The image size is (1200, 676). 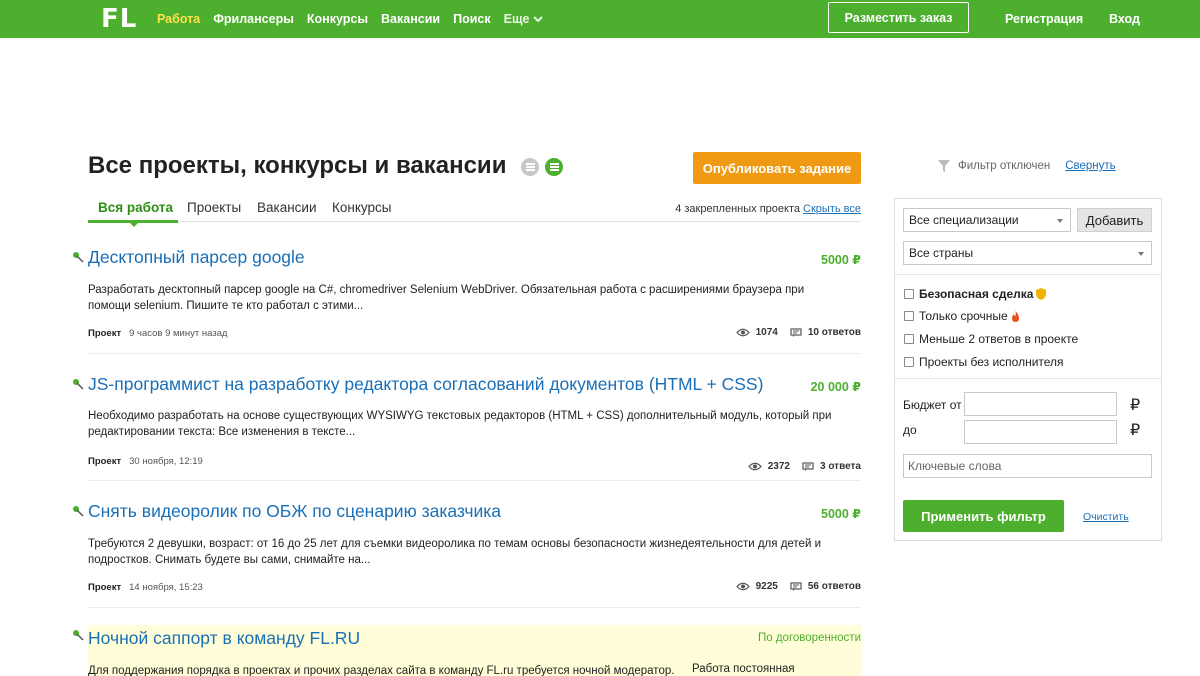 I want to click on answers-count: 56 ответов, so click(x=834, y=586).